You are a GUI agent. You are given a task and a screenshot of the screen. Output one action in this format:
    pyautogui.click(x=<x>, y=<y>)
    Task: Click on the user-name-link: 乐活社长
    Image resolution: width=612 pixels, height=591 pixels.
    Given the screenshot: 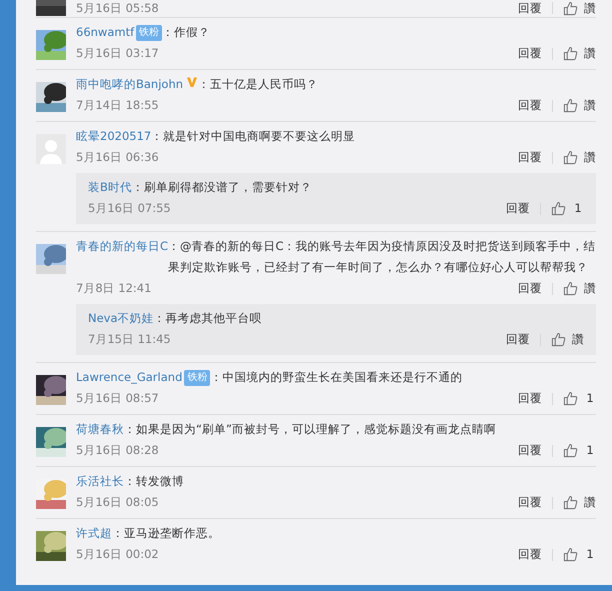 What is the action you would take?
    pyautogui.click(x=100, y=481)
    